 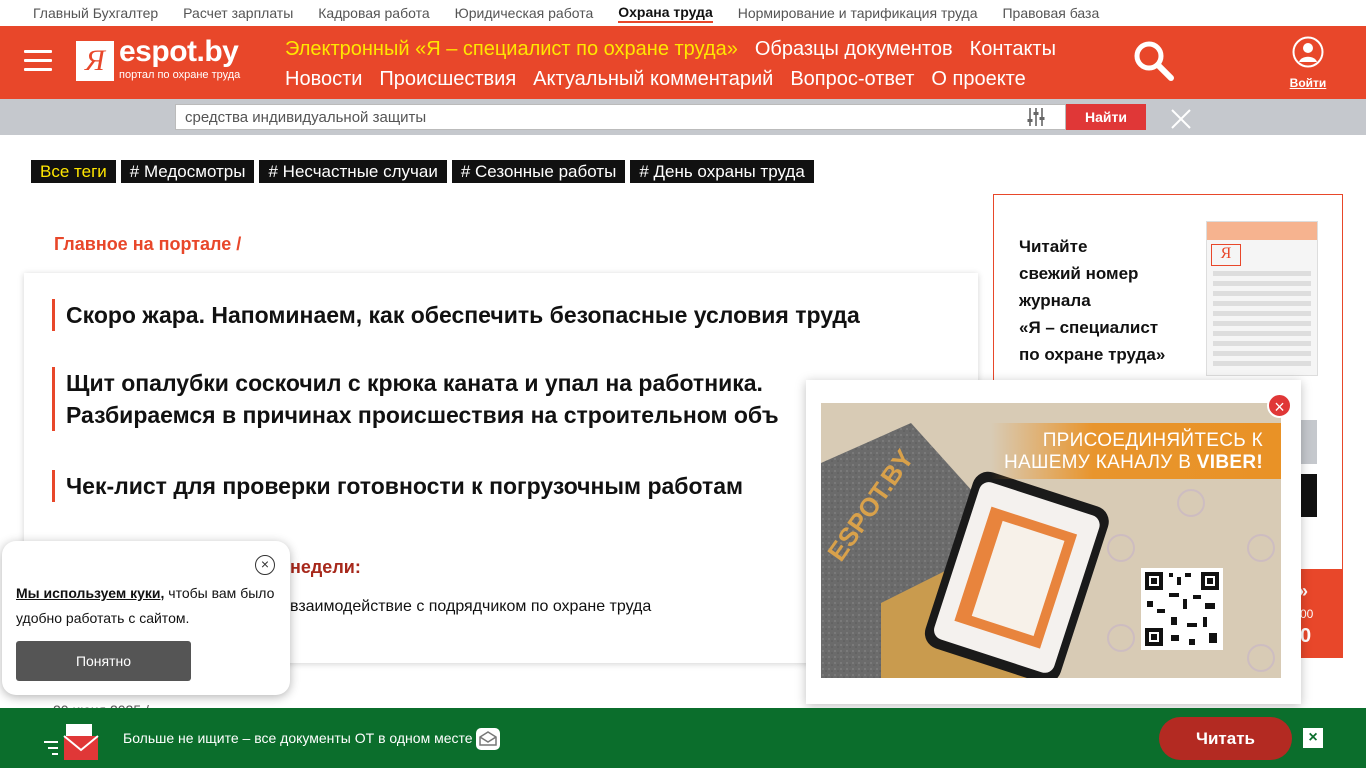 What do you see at coordinates (323, 79) in the screenshot?
I see `nav-link-news: Новости` at bounding box center [323, 79].